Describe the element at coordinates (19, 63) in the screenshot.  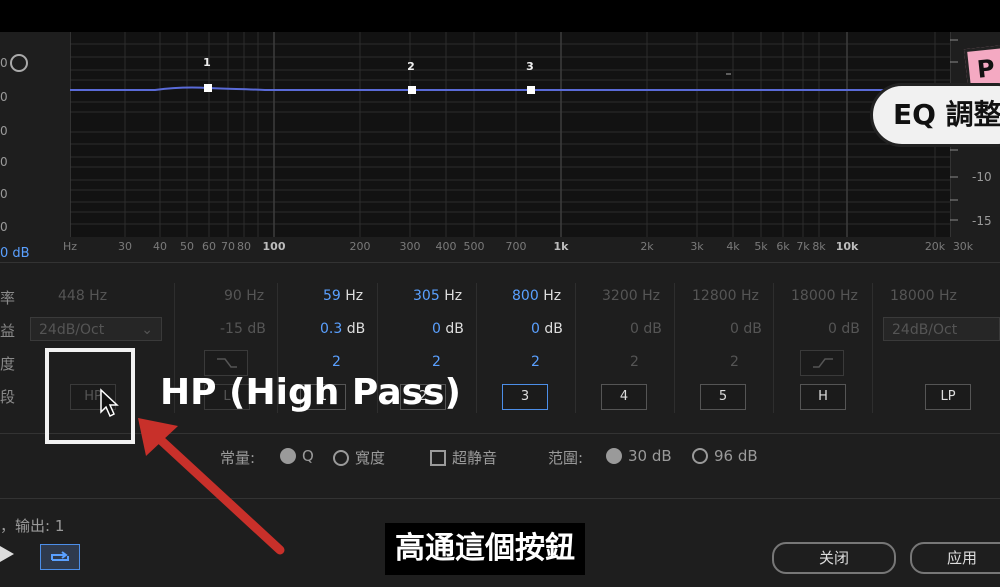
I see `knob-icon` at that location.